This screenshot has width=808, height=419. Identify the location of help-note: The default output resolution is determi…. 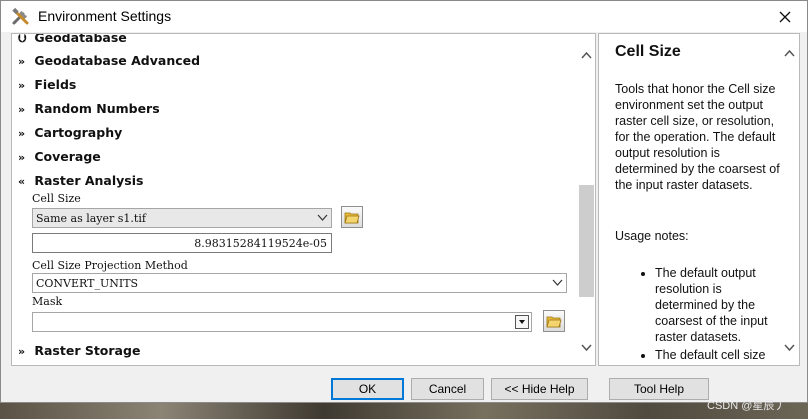
(718, 305).